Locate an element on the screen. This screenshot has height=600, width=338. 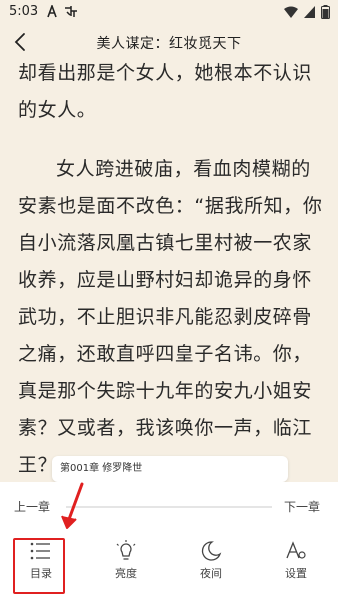
prev-chapter-button: 上一章 is located at coordinates (32, 506).